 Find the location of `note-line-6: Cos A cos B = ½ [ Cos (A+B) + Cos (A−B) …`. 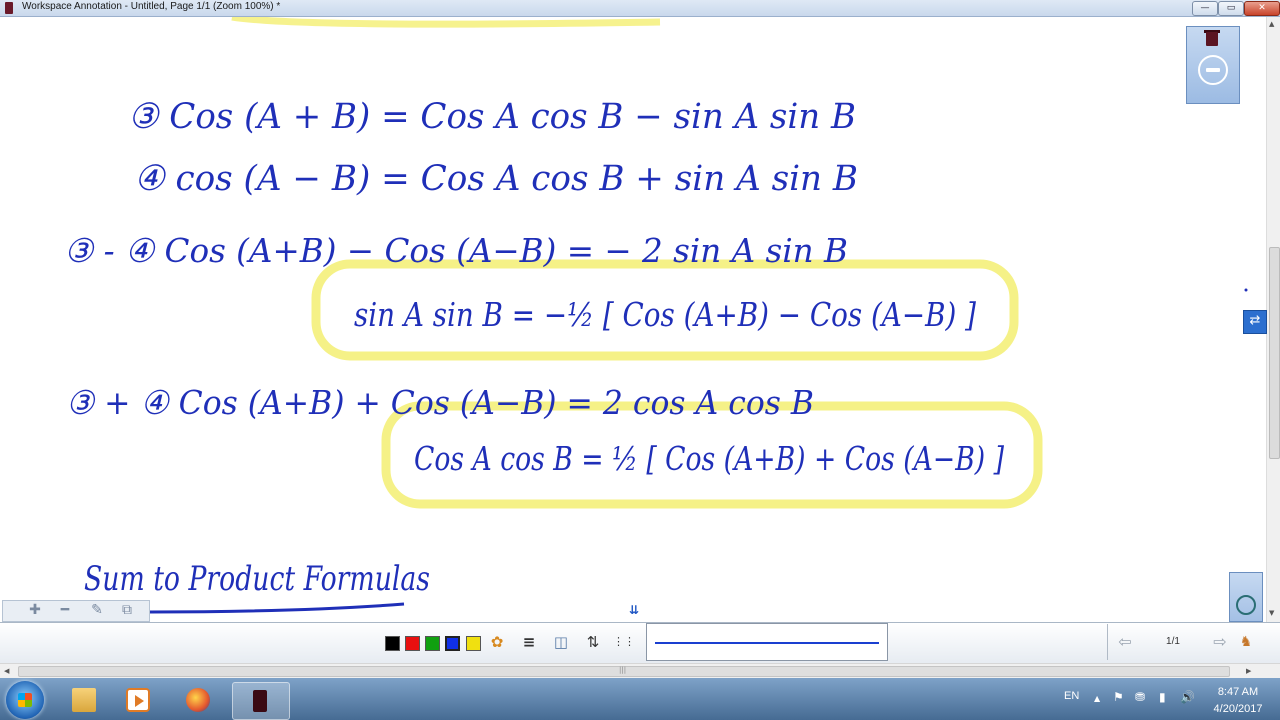

note-line-6: Cos A cos B = ½ [ Cos (A+B) + Cos (A−B) … is located at coordinates (709, 458).